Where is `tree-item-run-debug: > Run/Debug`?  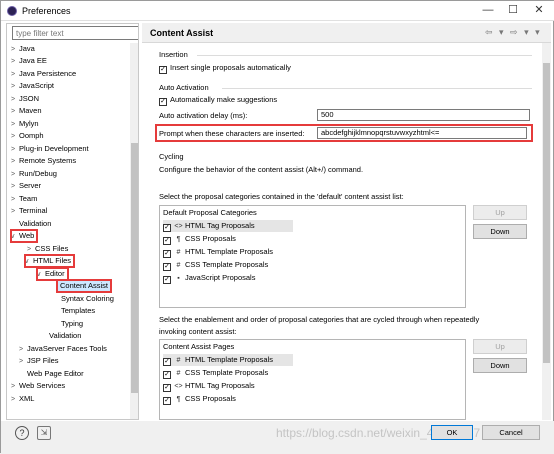
tree-item-run-debug: > Run/Debug is located at coordinates (34, 174).